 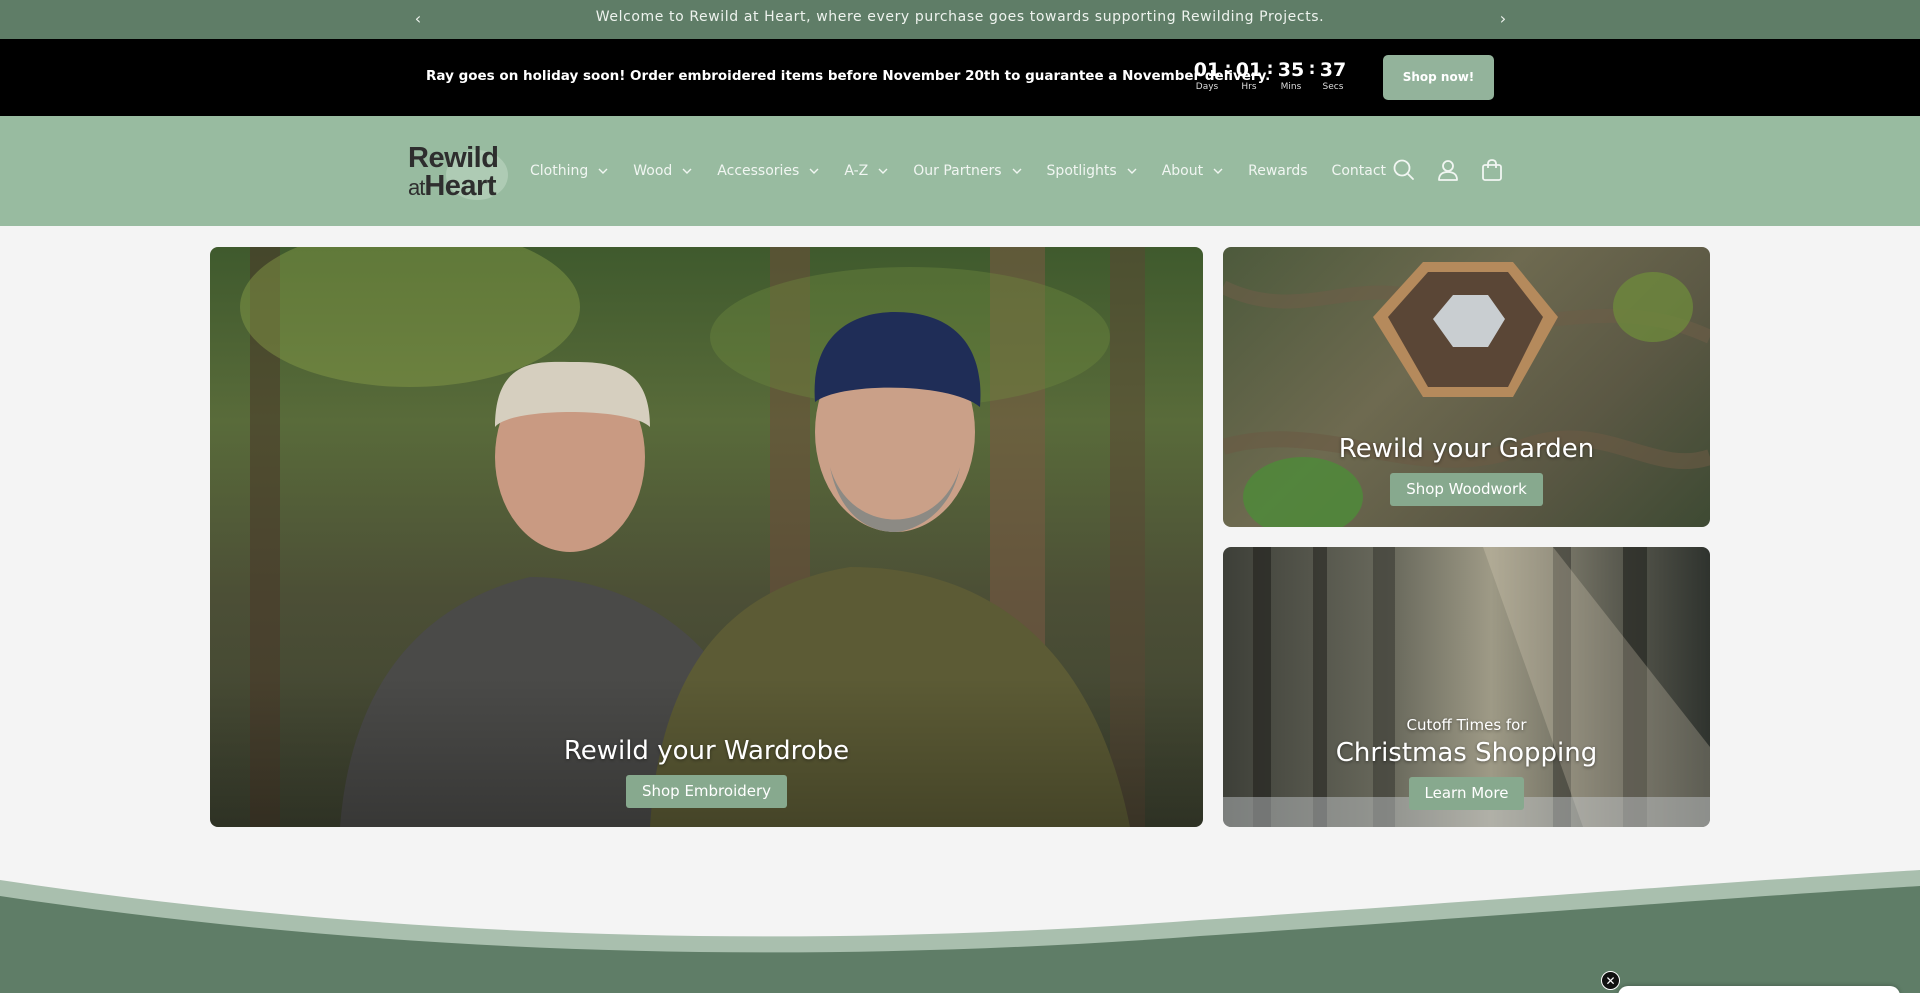 What do you see at coordinates (653, 171) in the screenshot?
I see `nav-item-label: Wood` at bounding box center [653, 171].